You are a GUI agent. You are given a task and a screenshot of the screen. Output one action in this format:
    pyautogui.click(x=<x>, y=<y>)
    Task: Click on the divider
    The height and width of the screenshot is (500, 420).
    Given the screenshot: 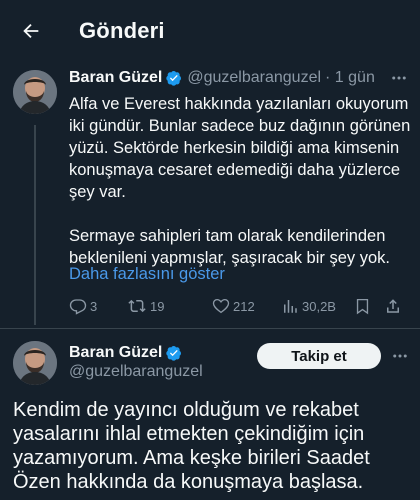 What is the action you would take?
    pyautogui.click(x=210, y=328)
    